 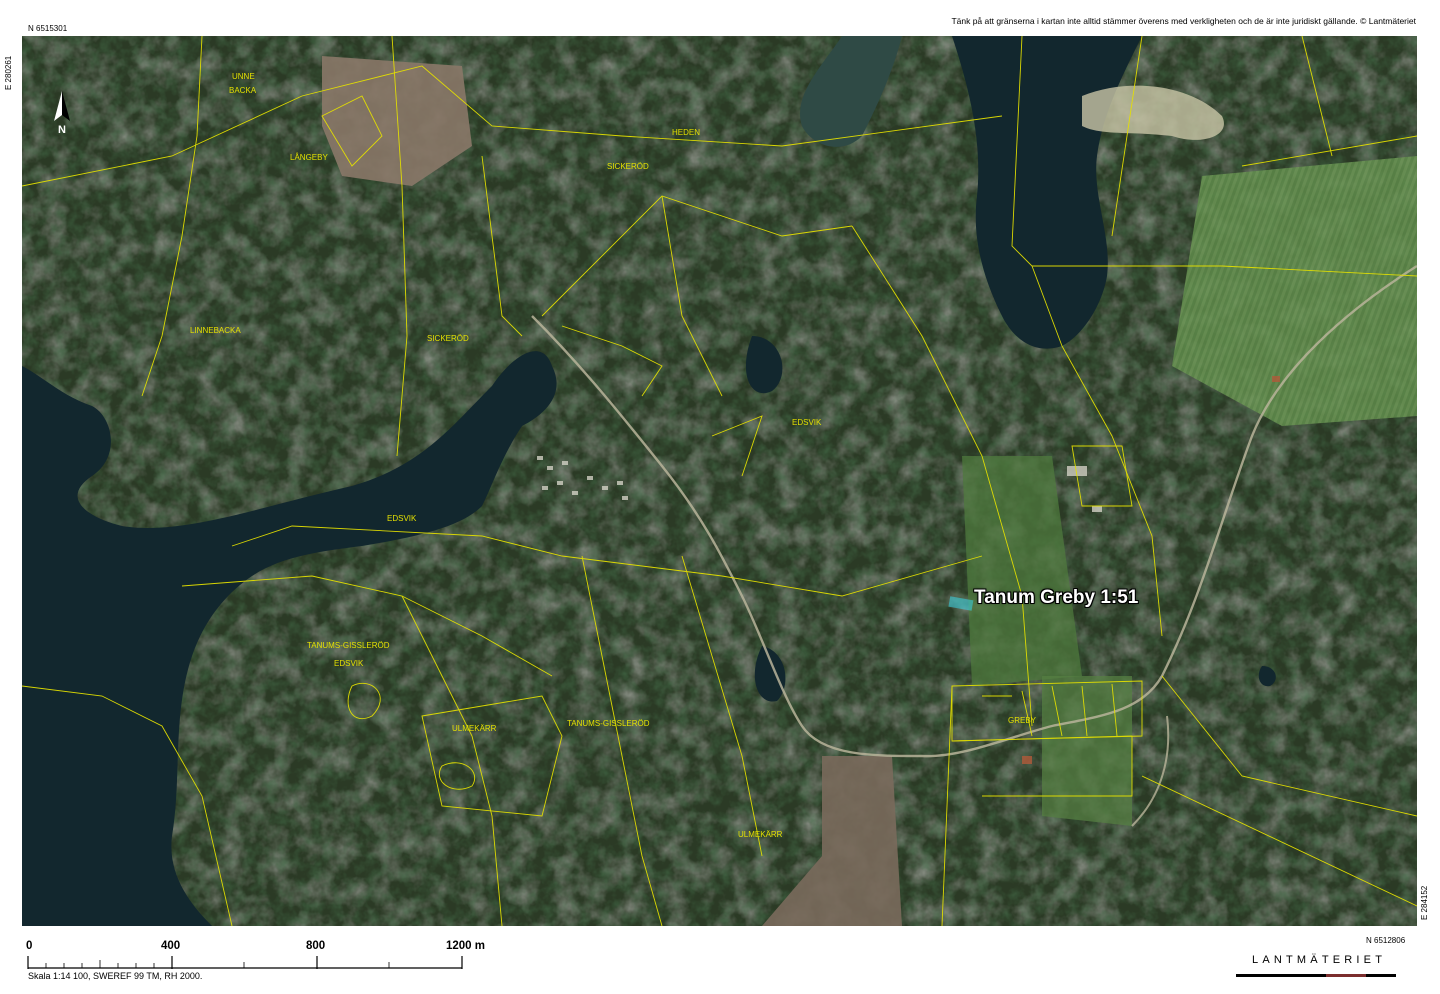 I want to click on highlighted-parcel-label: Tanum Greby 1:51, so click(x=1056, y=597).